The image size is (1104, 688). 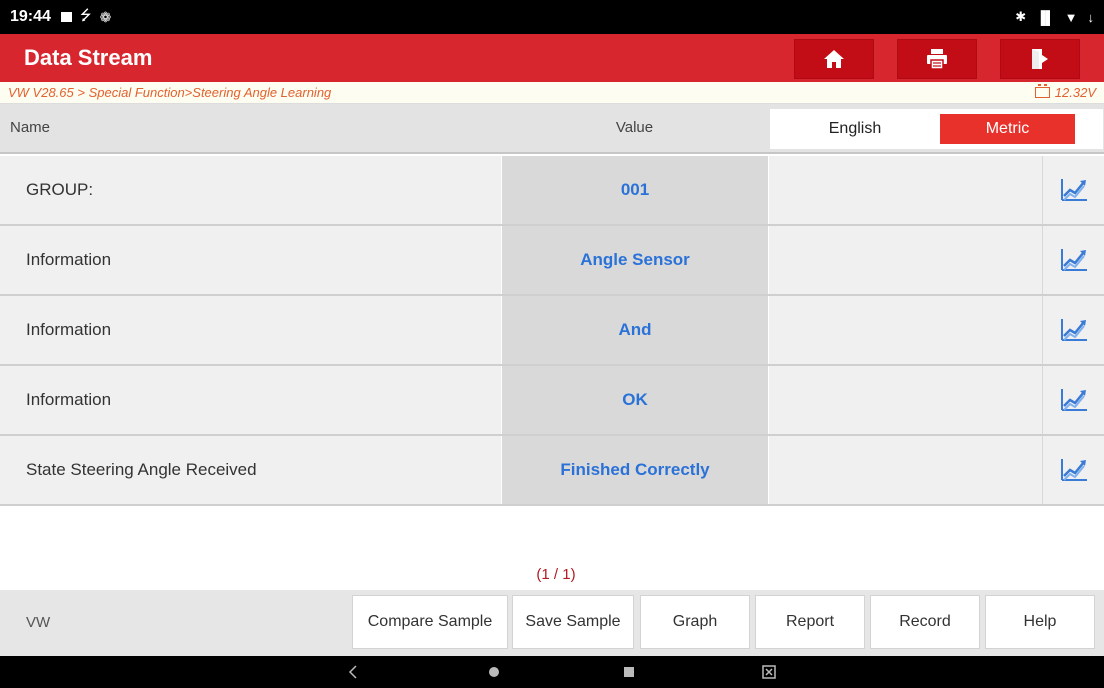 I want to click on graph-button: Graph, so click(x=695, y=622).